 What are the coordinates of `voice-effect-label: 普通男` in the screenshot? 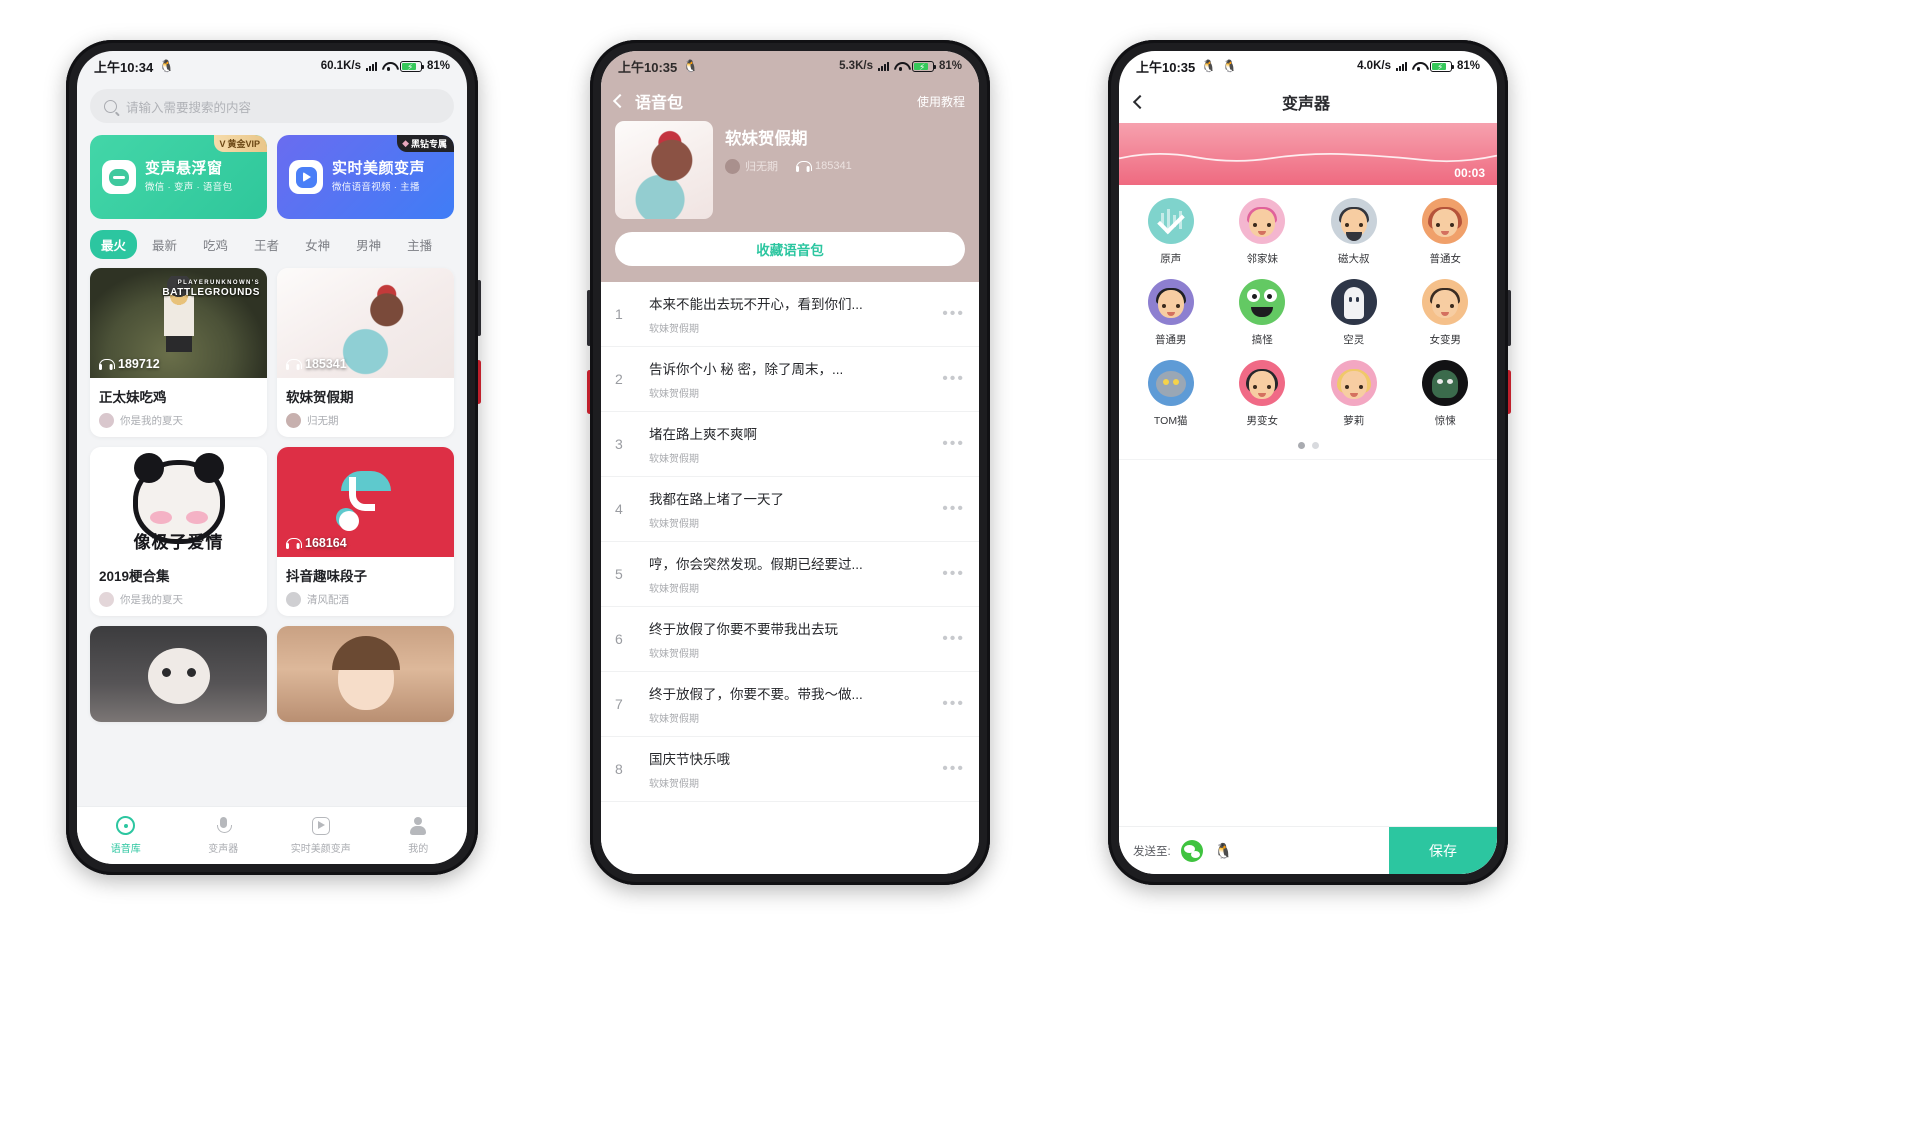 It's located at (1171, 340).